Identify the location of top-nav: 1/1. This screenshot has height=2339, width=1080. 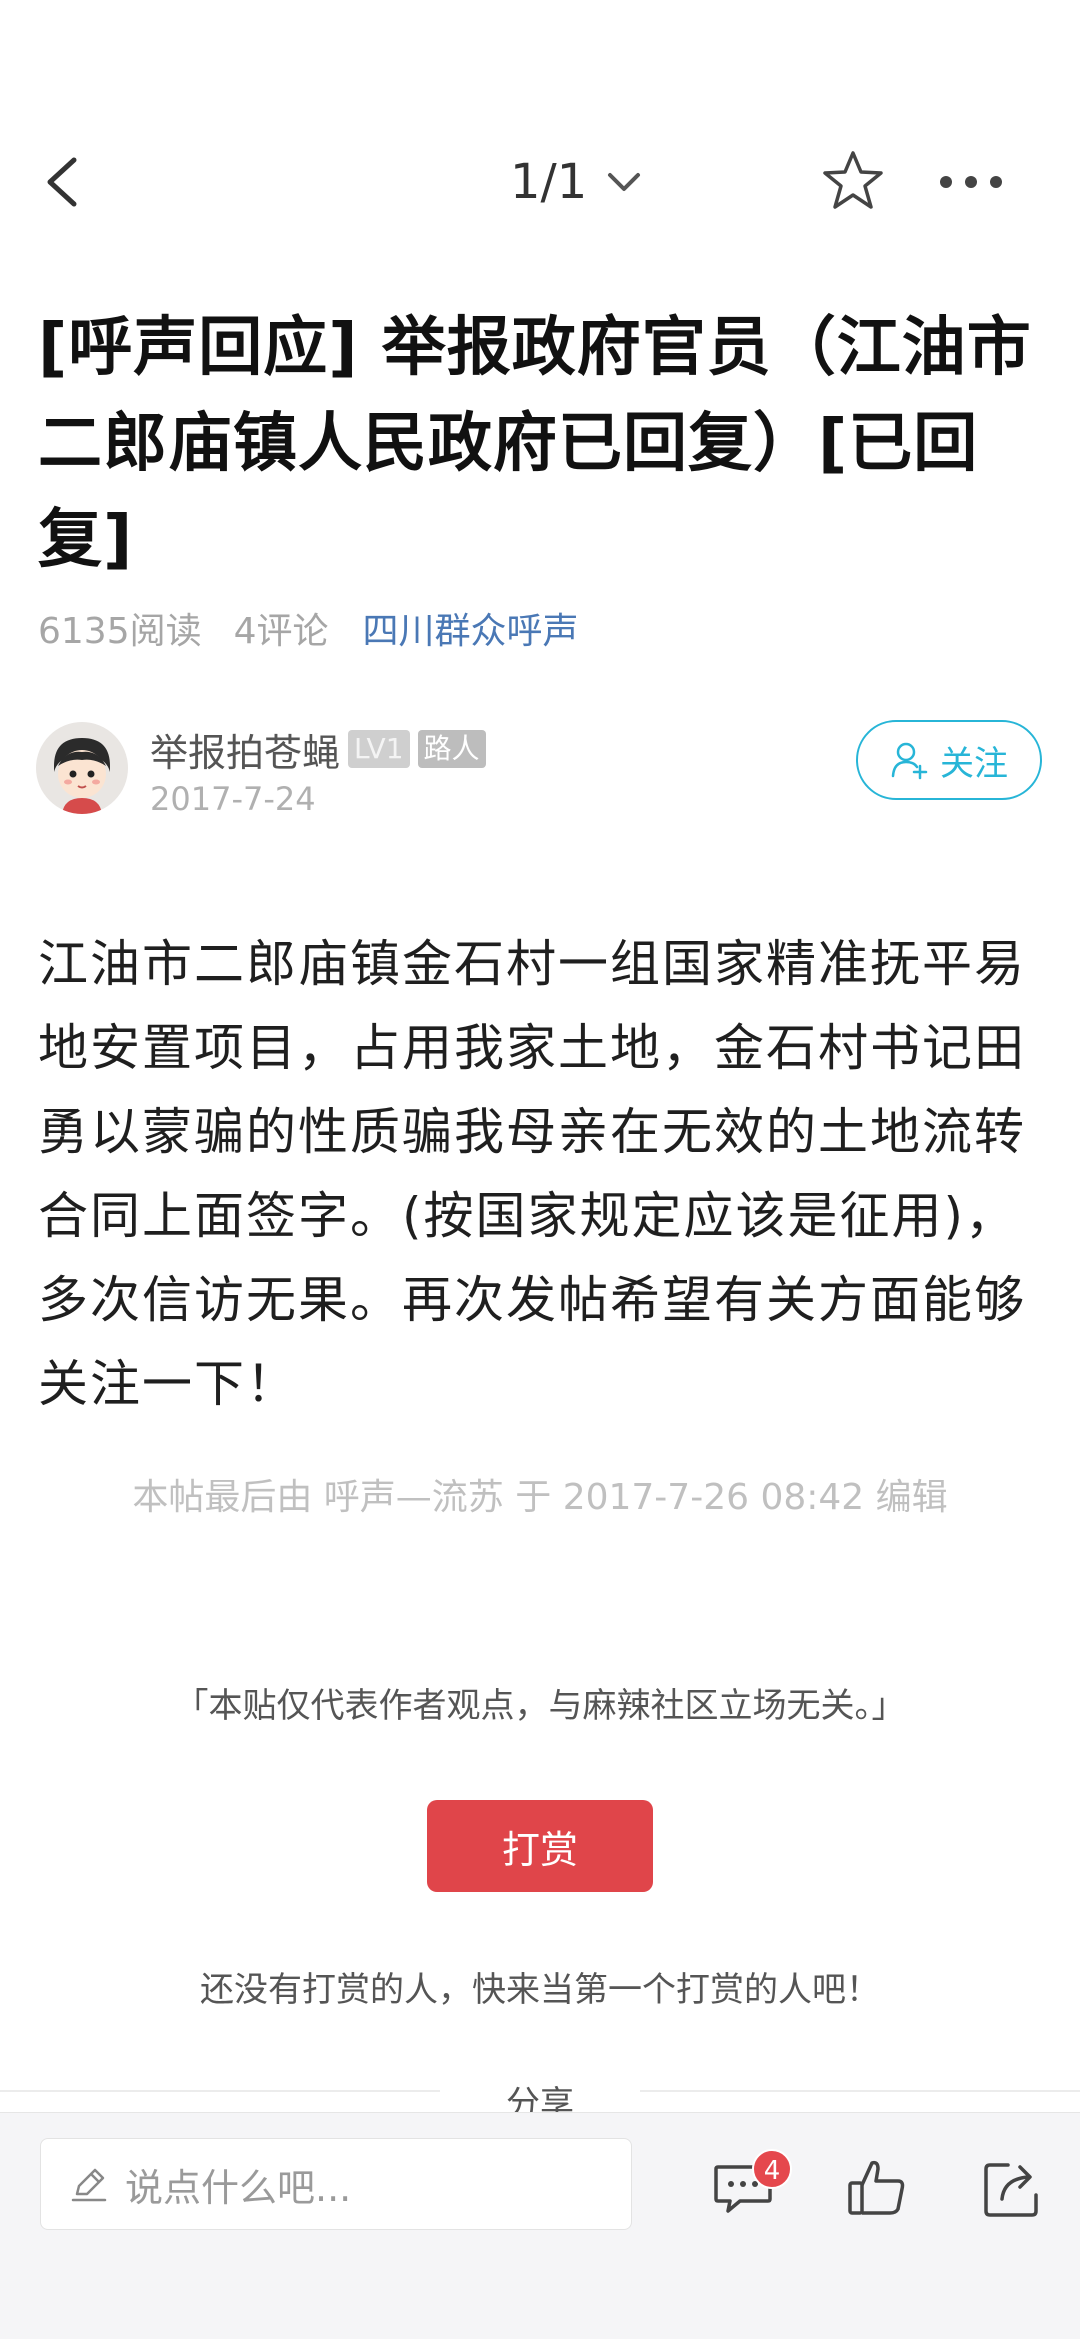
(540, 185).